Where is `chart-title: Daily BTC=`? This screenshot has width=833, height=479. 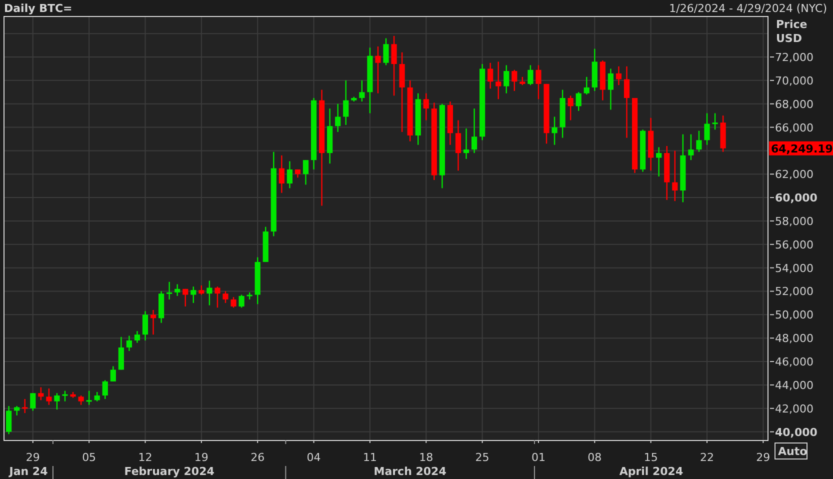 chart-title: Daily BTC= is located at coordinates (38, 8).